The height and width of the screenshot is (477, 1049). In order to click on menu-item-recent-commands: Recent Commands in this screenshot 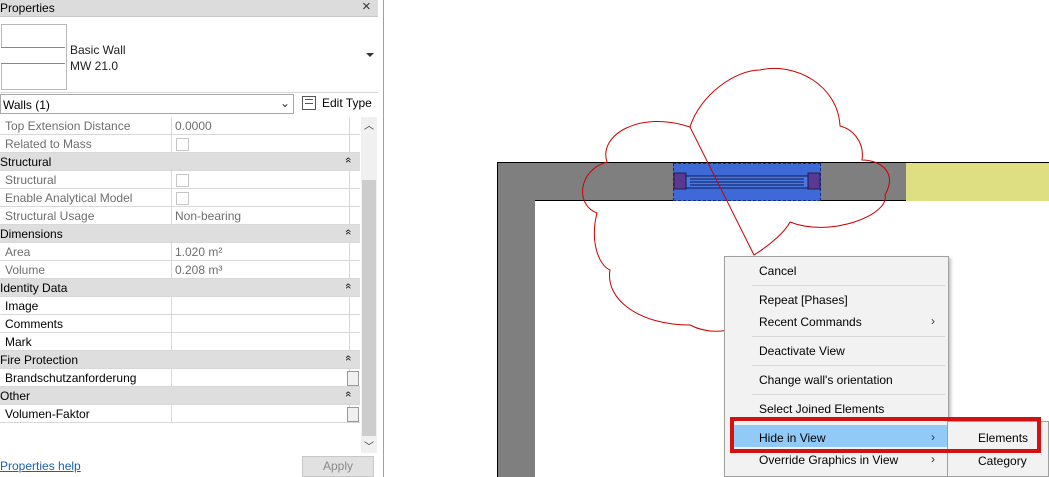, I will do `click(810, 322)`.